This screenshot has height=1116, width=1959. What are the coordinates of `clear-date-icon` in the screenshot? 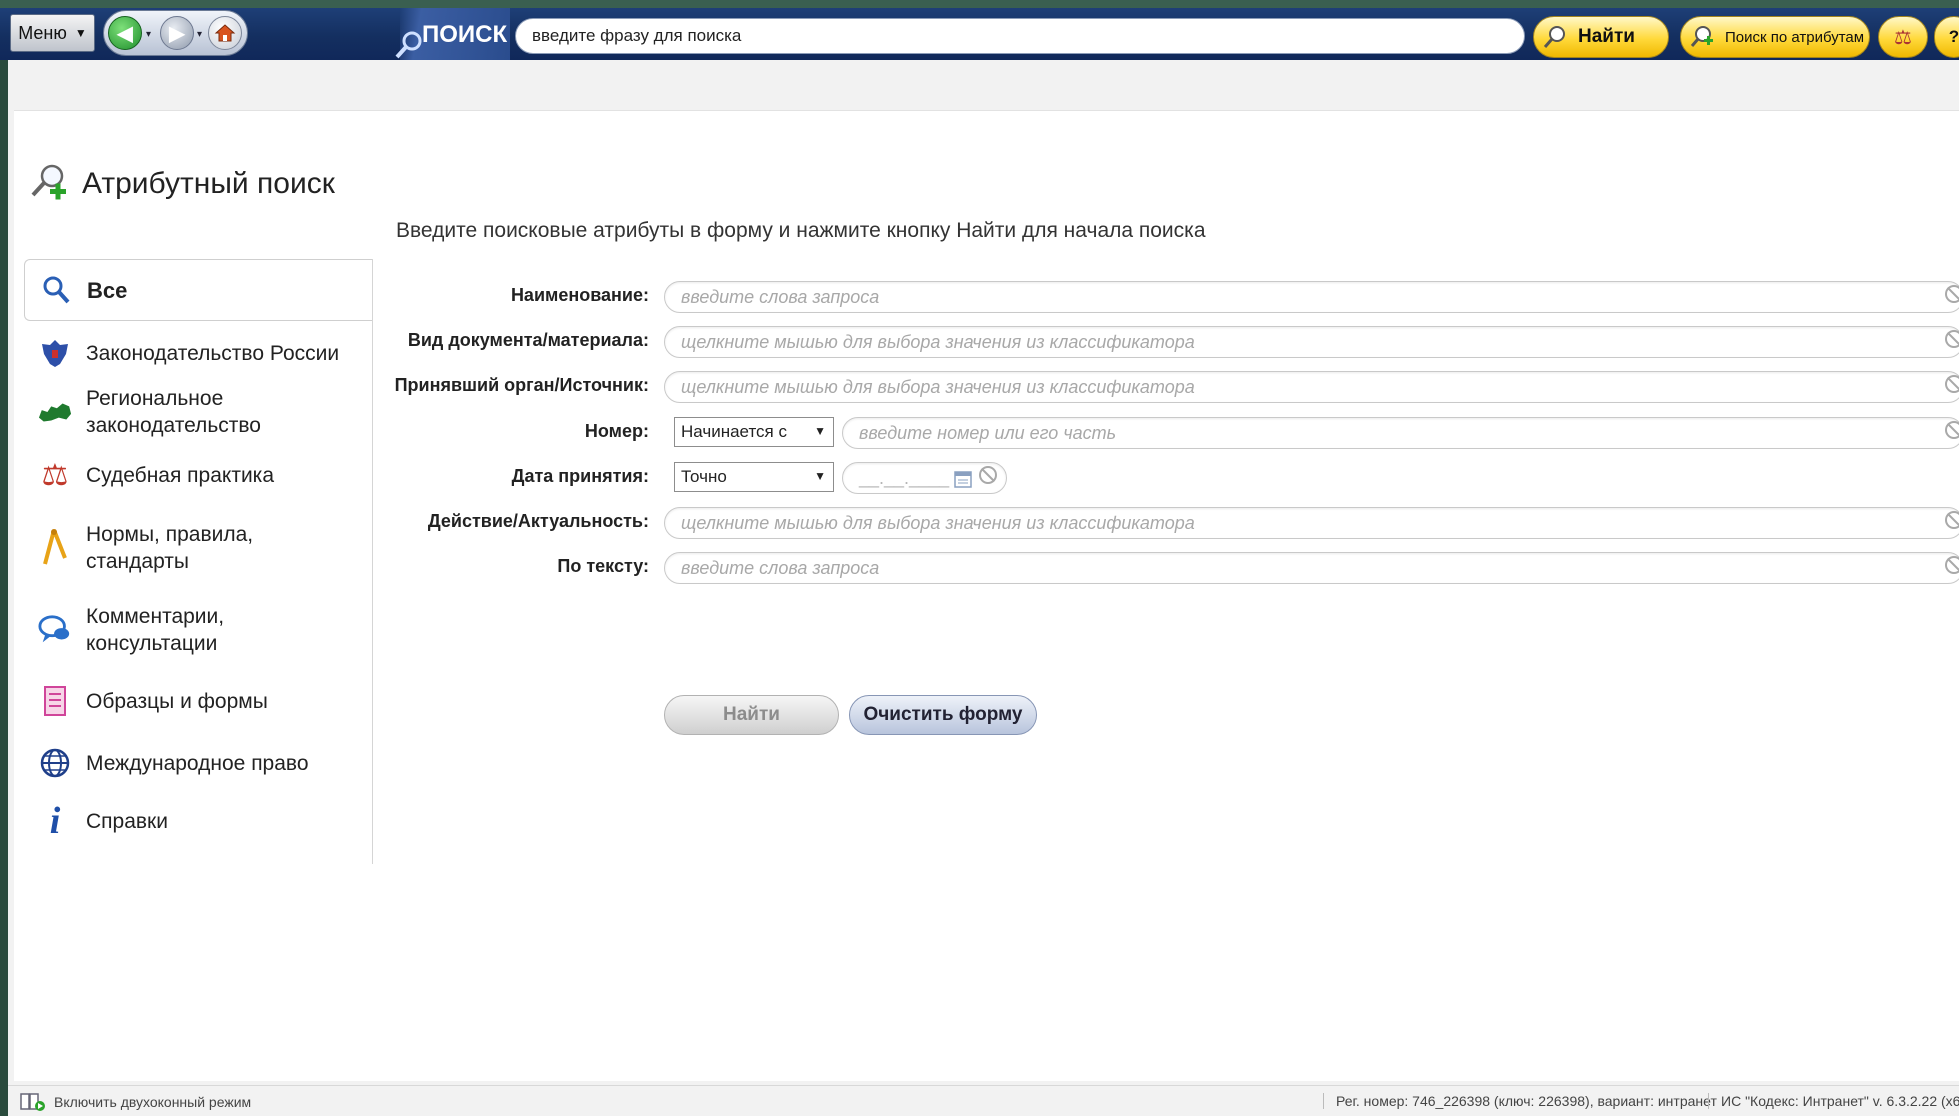 It's located at (988, 475).